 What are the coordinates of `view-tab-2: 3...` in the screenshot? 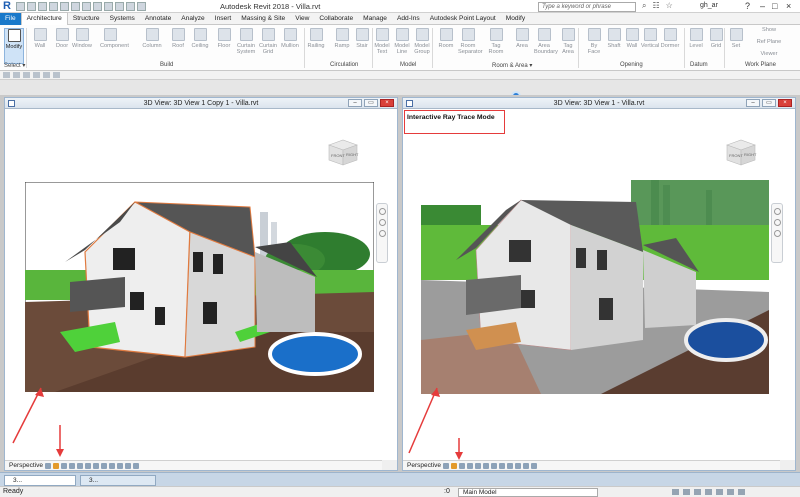 It's located at (118, 480).